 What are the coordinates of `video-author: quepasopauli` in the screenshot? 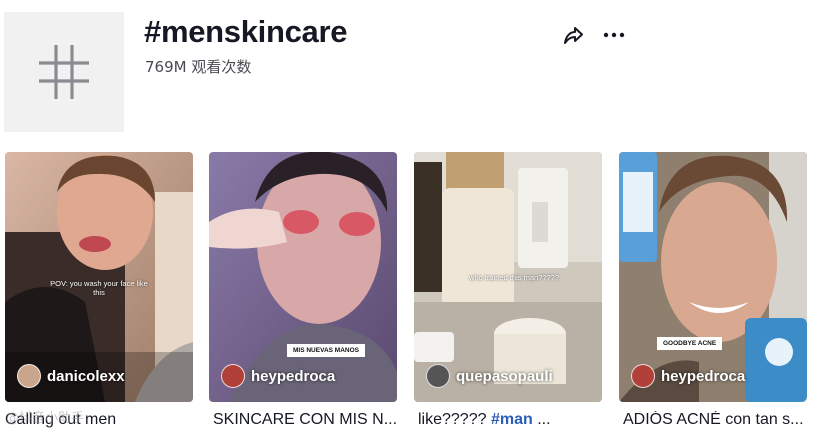 It's located at (489, 376).